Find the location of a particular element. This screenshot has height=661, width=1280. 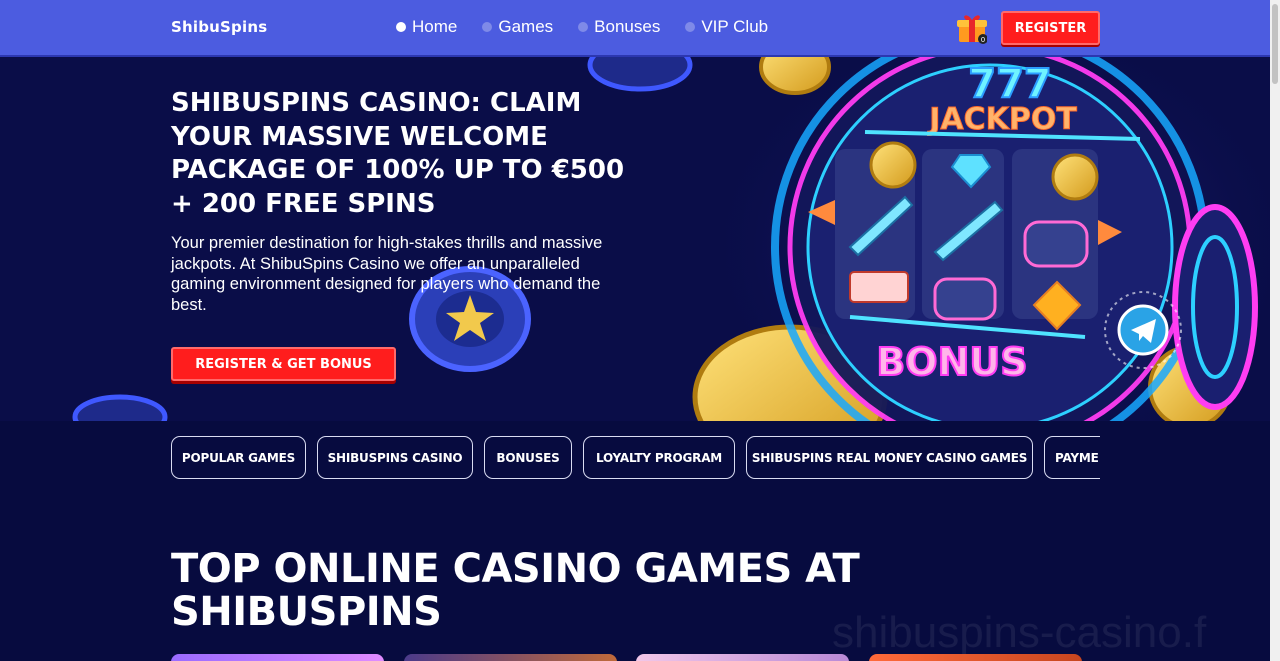

nav-item-bonuses: Bonuses is located at coordinates (619, 27).